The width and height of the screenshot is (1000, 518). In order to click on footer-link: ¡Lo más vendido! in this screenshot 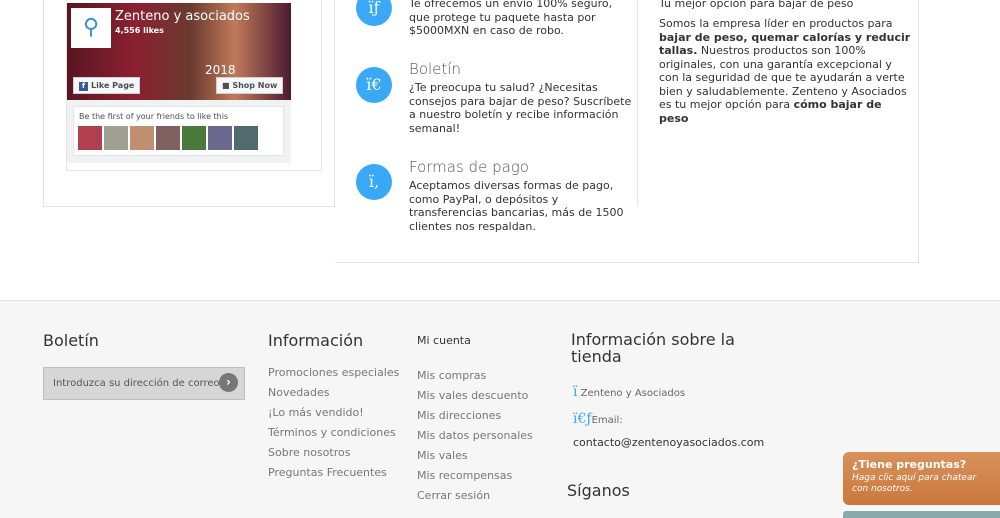, I will do `click(333, 413)`.